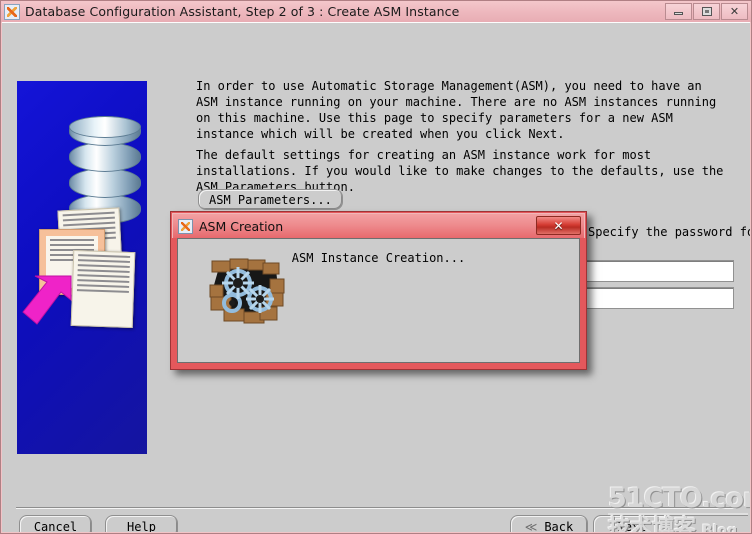  I want to click on database-cylinder-icon, so click(105, 170).